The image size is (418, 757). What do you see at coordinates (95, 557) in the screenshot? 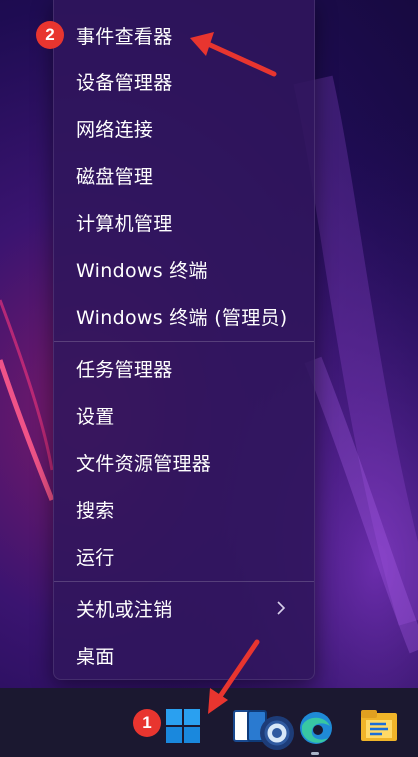
I see `menu-item-label: 运行` at bounding box center [95, 557].